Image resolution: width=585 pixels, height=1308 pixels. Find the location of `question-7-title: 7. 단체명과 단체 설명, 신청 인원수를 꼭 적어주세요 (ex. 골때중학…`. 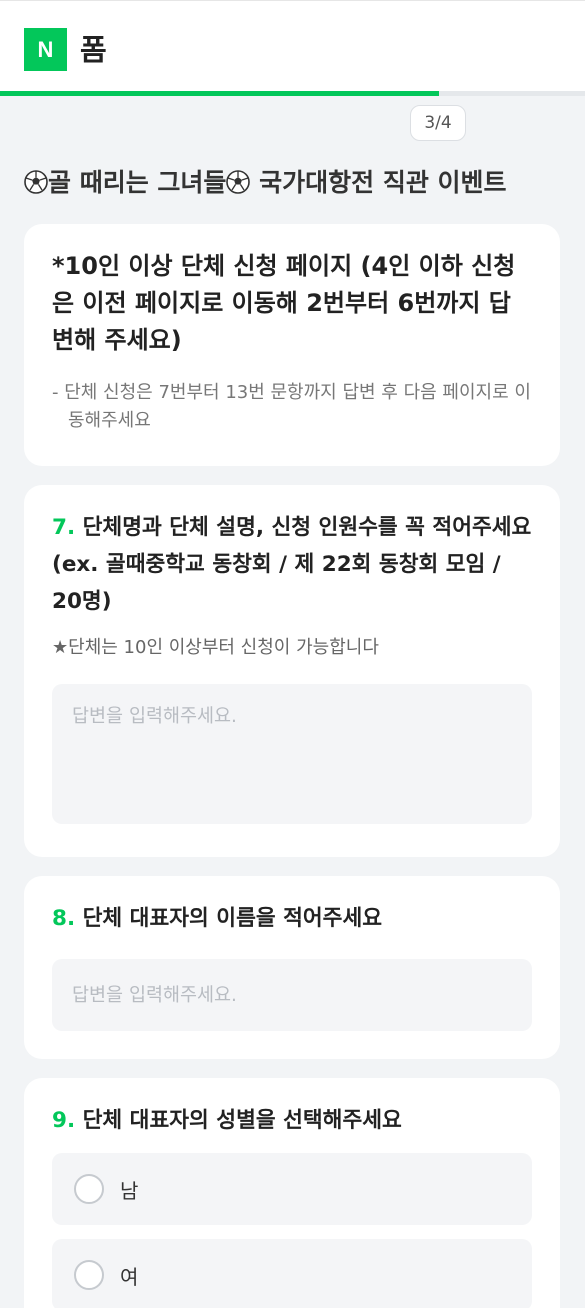

question-7-title: 7. 단체명과 단체 설명, 신청 인원수를 꼭 적어주세요 (ex. 골때중학… is located at coordinates (292, 564).